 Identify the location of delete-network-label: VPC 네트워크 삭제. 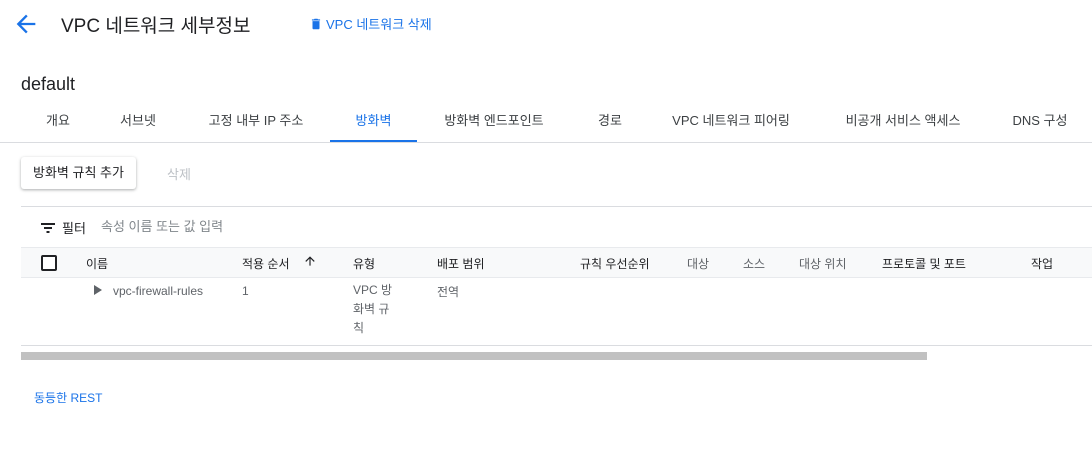
(379, 24).